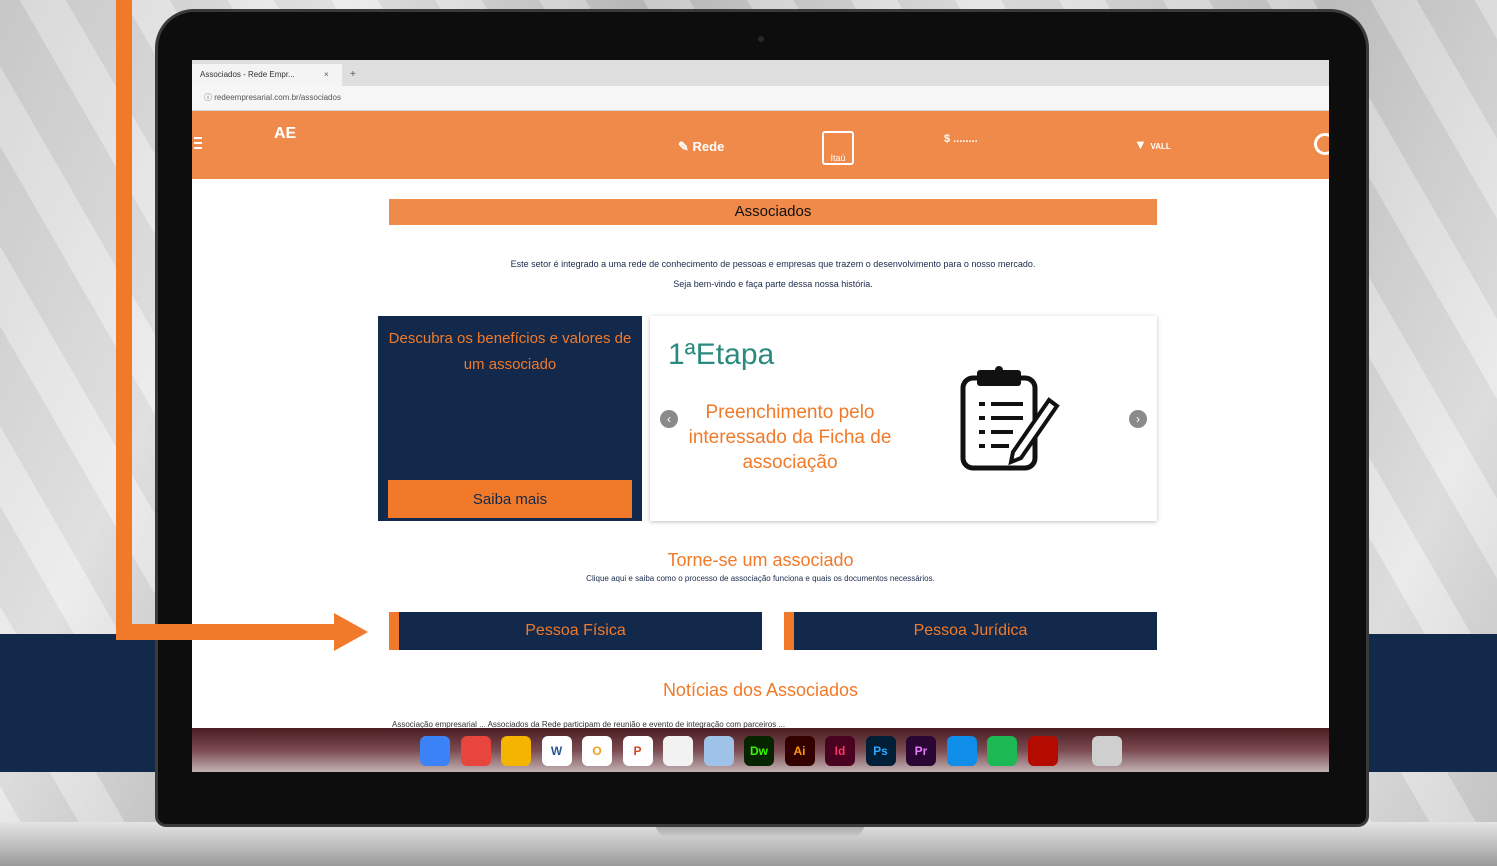 The image size is (1497, 866). What do you see at coordinates (1002, 751) in the screenshot?
I see `spotify-icon` at bounding box center [1002, 751].